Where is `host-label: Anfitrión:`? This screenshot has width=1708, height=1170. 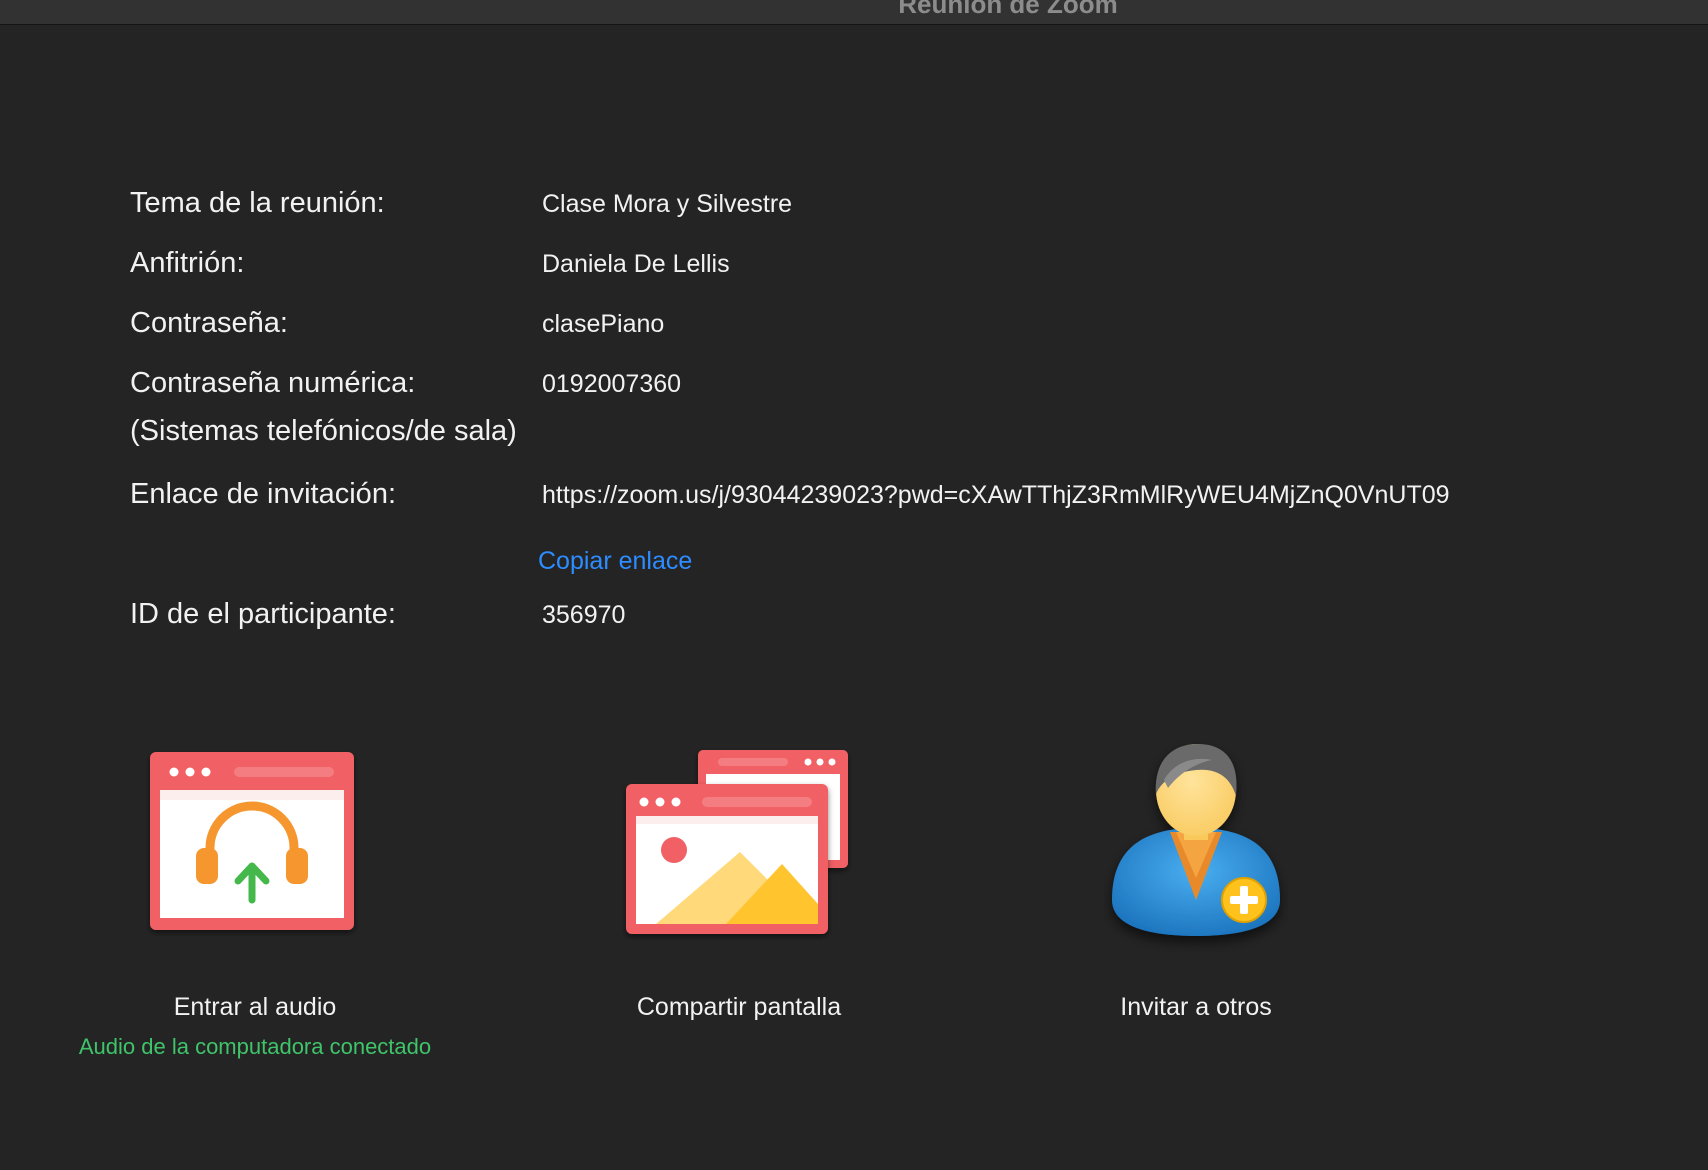 host-label: Anfitrión: is located at coordinates (187, 263).